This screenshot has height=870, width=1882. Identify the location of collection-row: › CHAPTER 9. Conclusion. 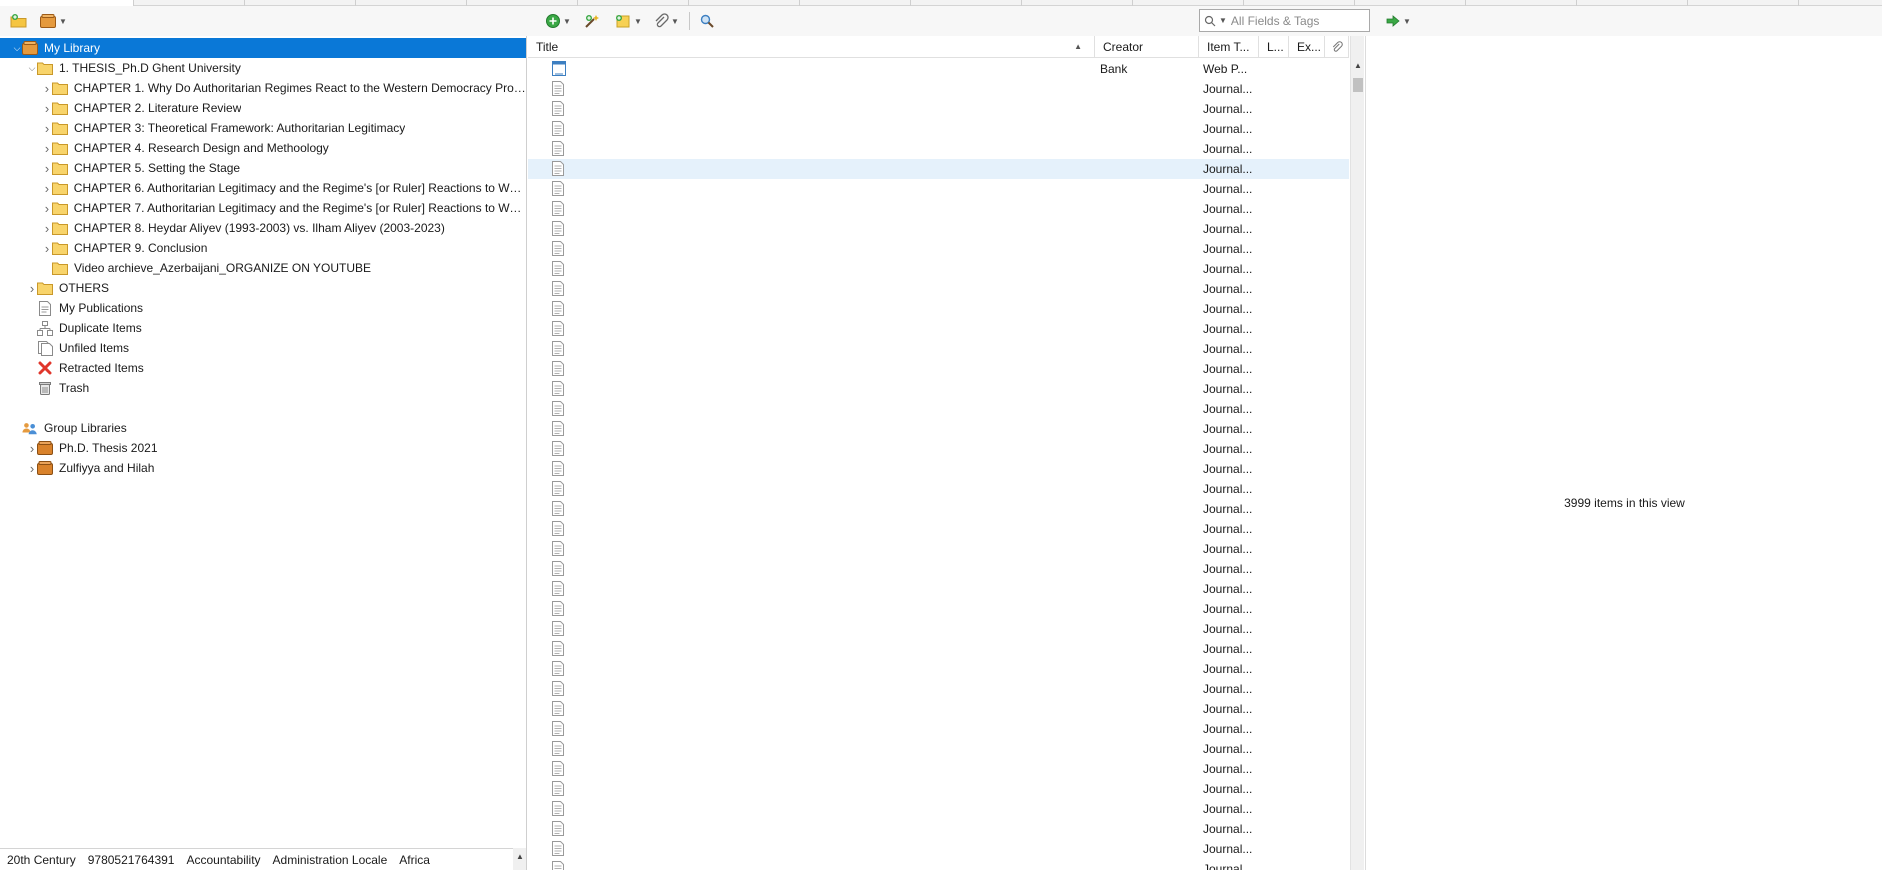
(263, 248).